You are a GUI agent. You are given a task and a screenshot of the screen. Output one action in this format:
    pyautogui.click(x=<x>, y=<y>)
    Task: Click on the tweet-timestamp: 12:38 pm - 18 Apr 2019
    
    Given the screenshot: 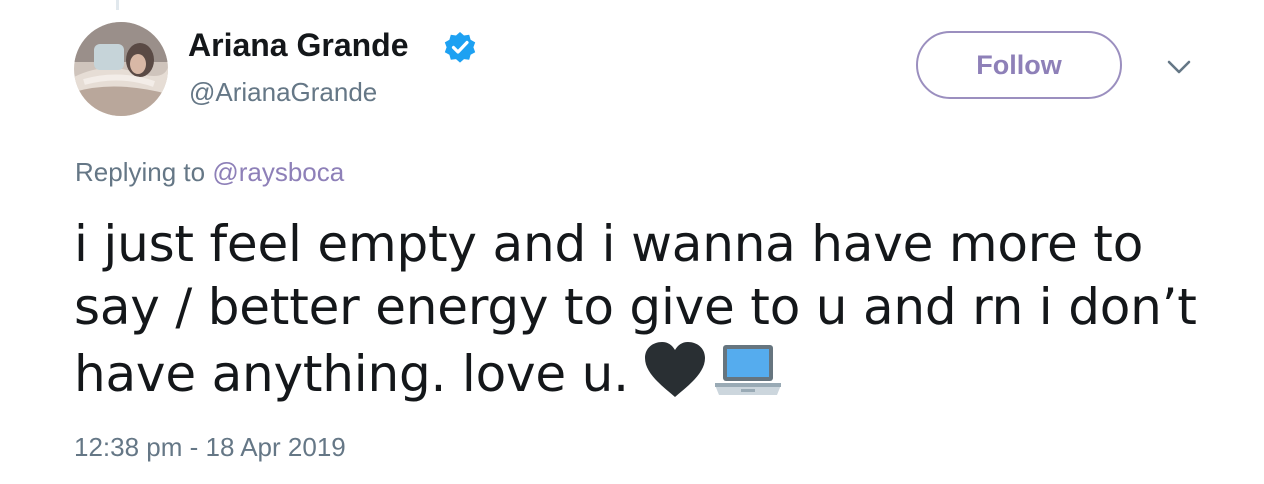 What is the action you would take?
    pyautogui.click(x=210, y=447)
    